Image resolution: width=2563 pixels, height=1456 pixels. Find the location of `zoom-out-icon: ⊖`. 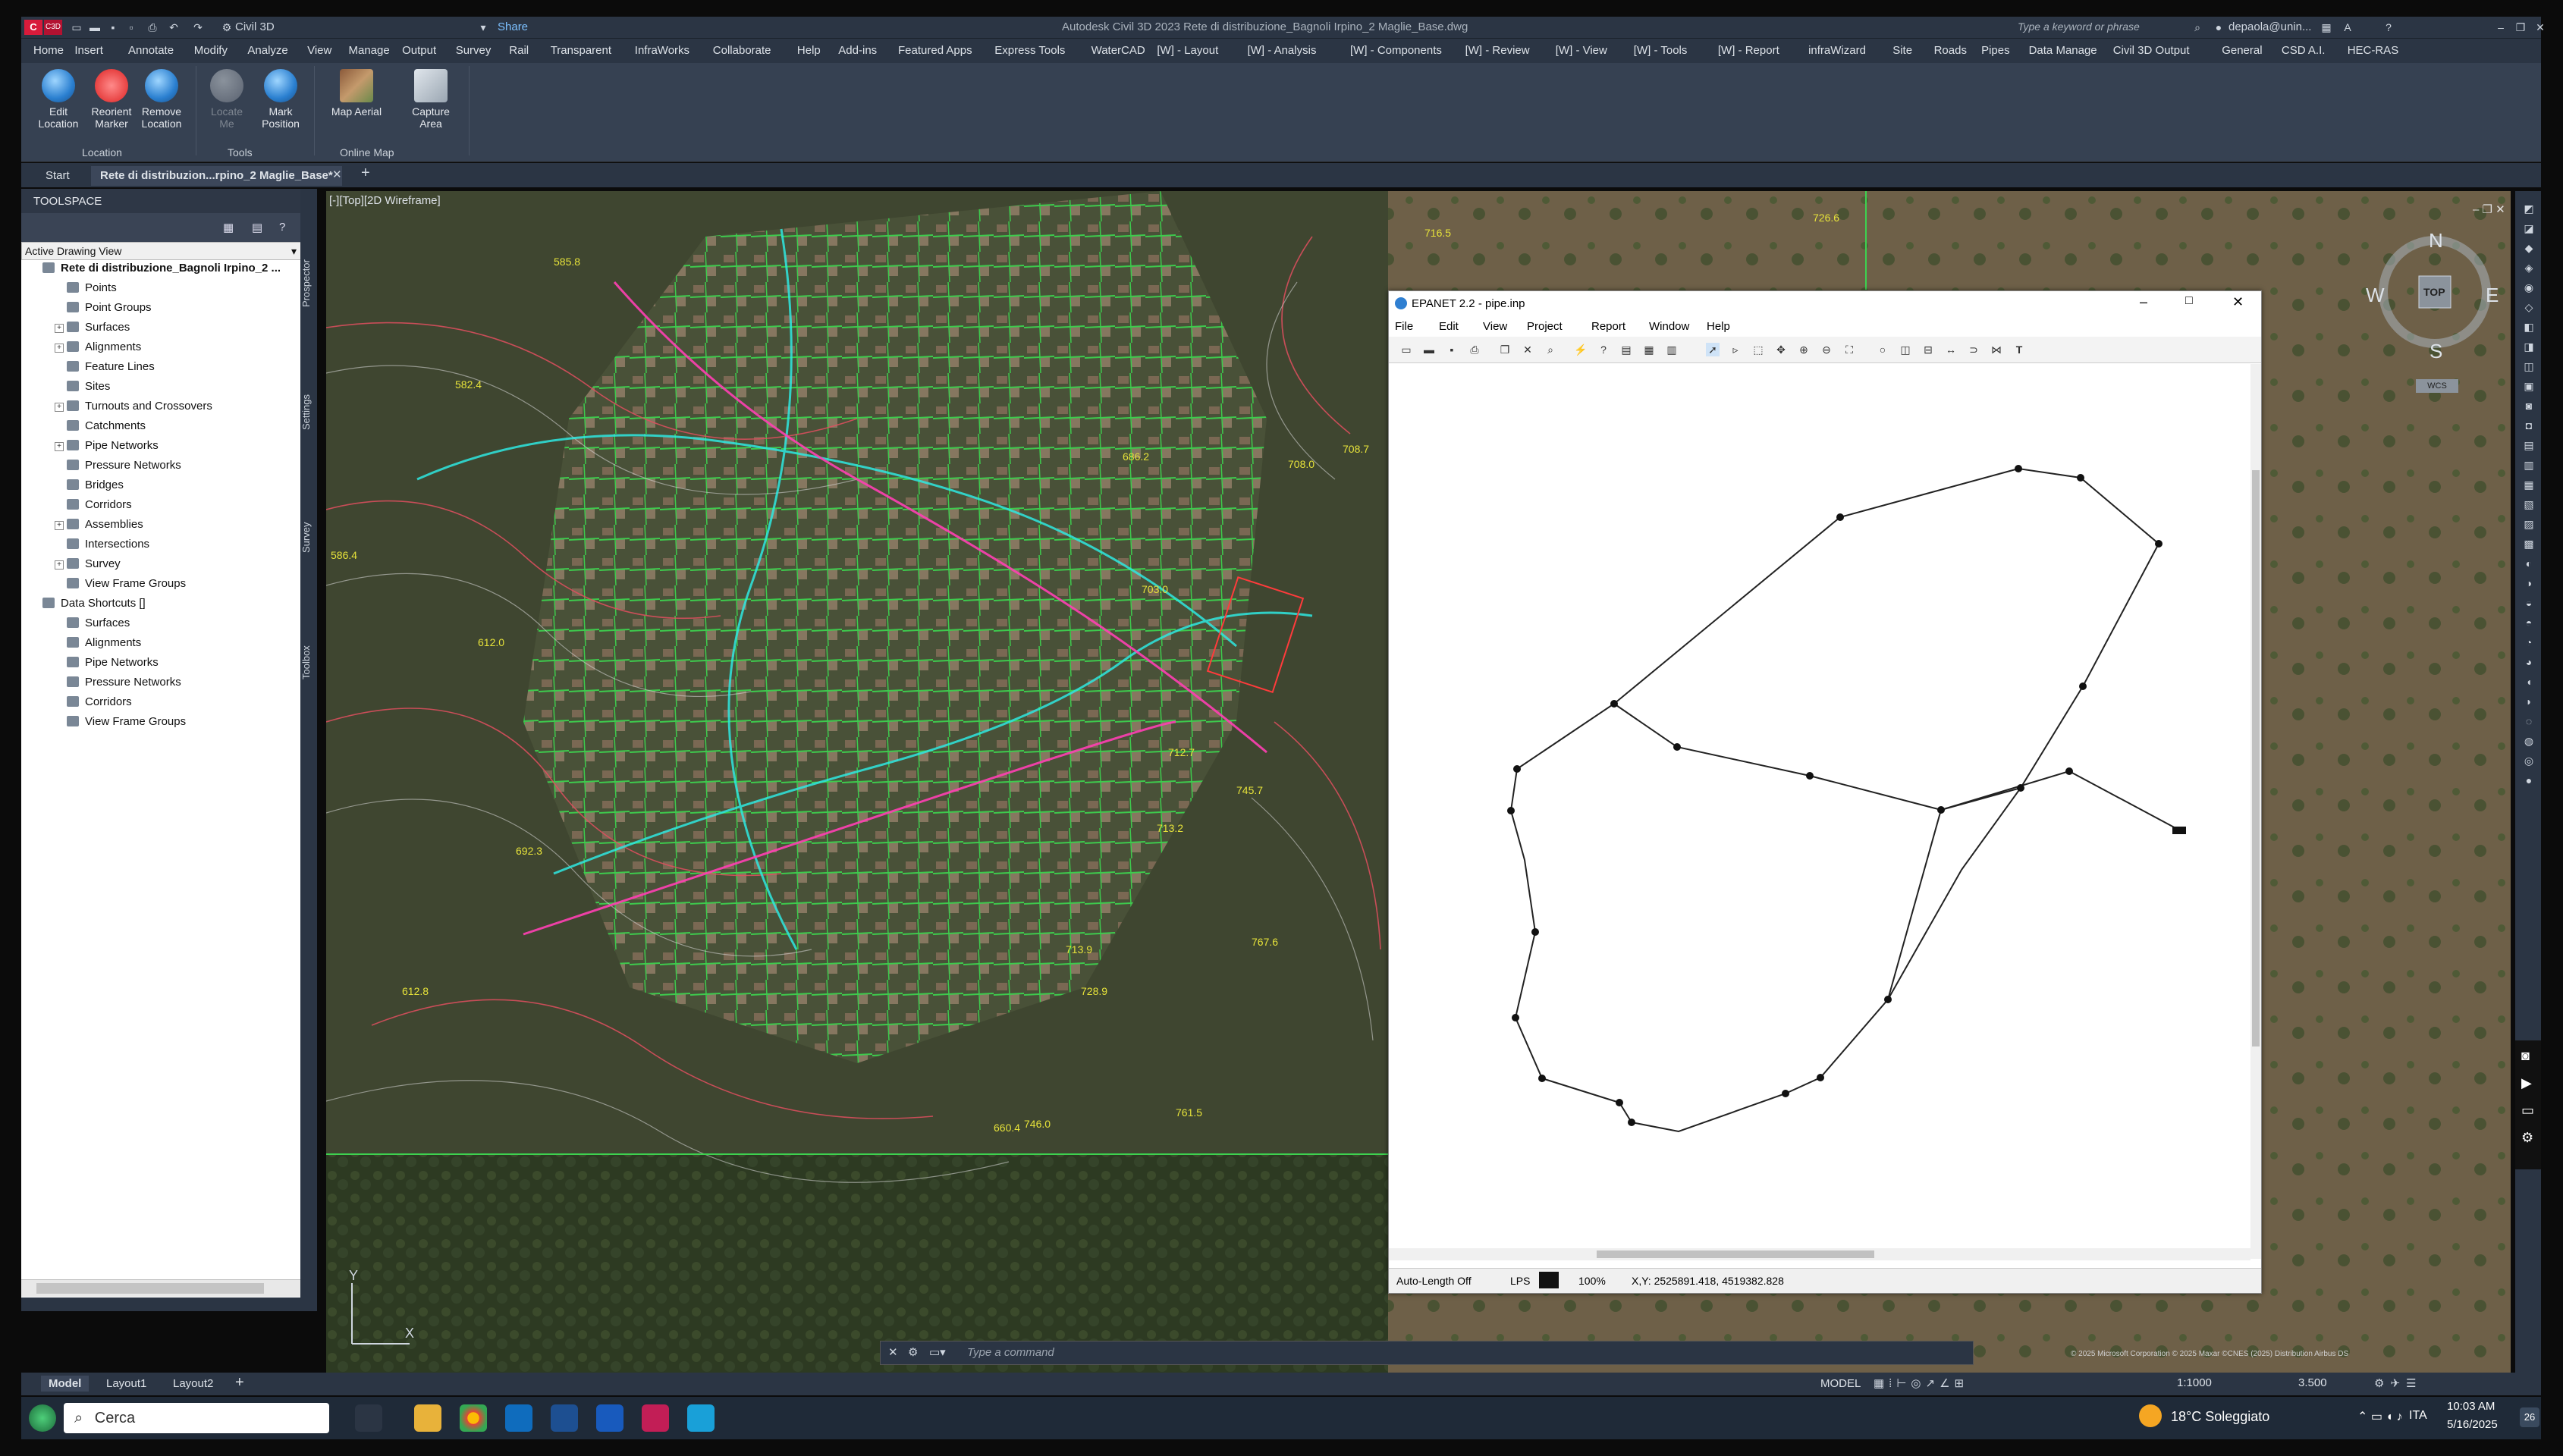

zoom-out-icon: ⊖ is located at coordinates (1826, 349).